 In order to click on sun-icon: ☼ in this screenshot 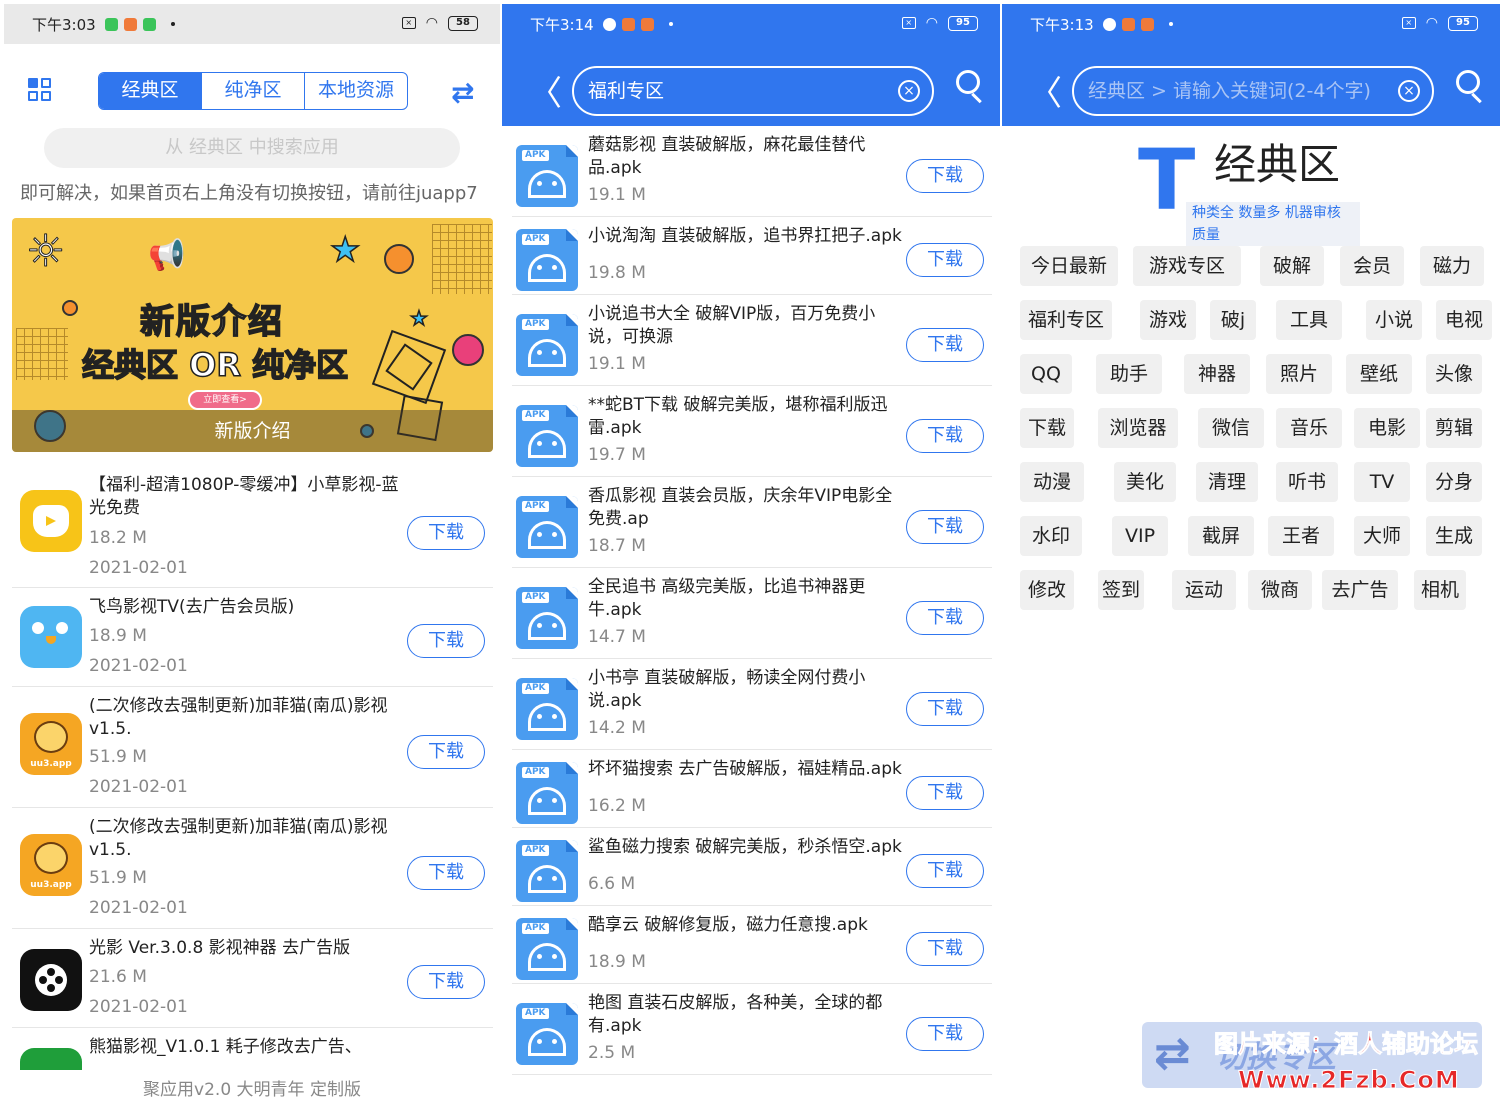, I will do `click(45, 252)`.